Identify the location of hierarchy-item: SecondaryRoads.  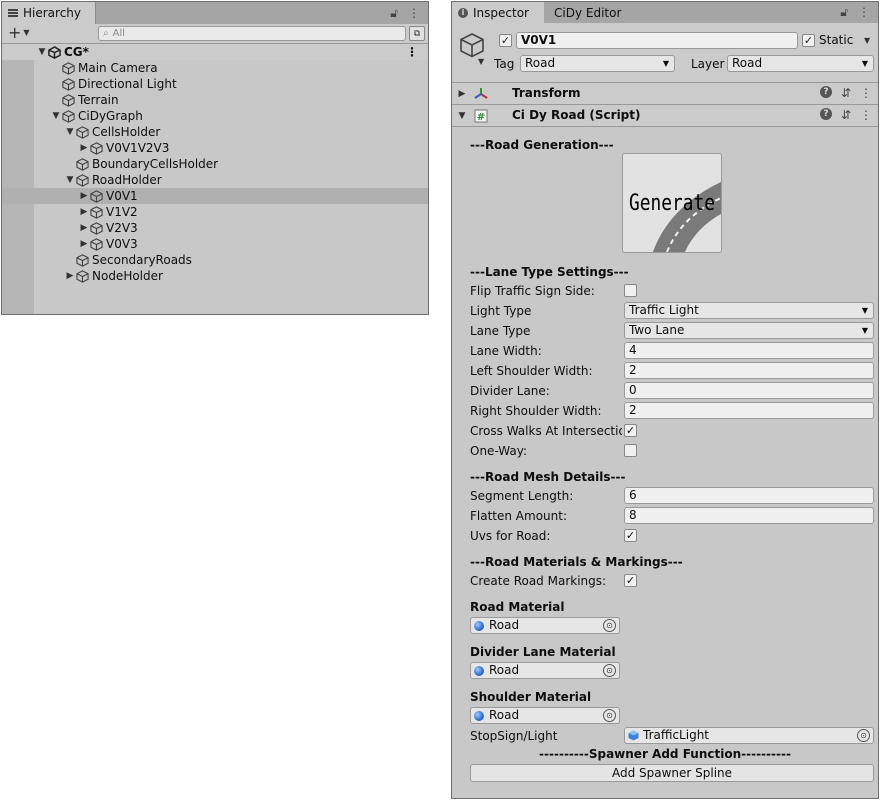
(215, 260).